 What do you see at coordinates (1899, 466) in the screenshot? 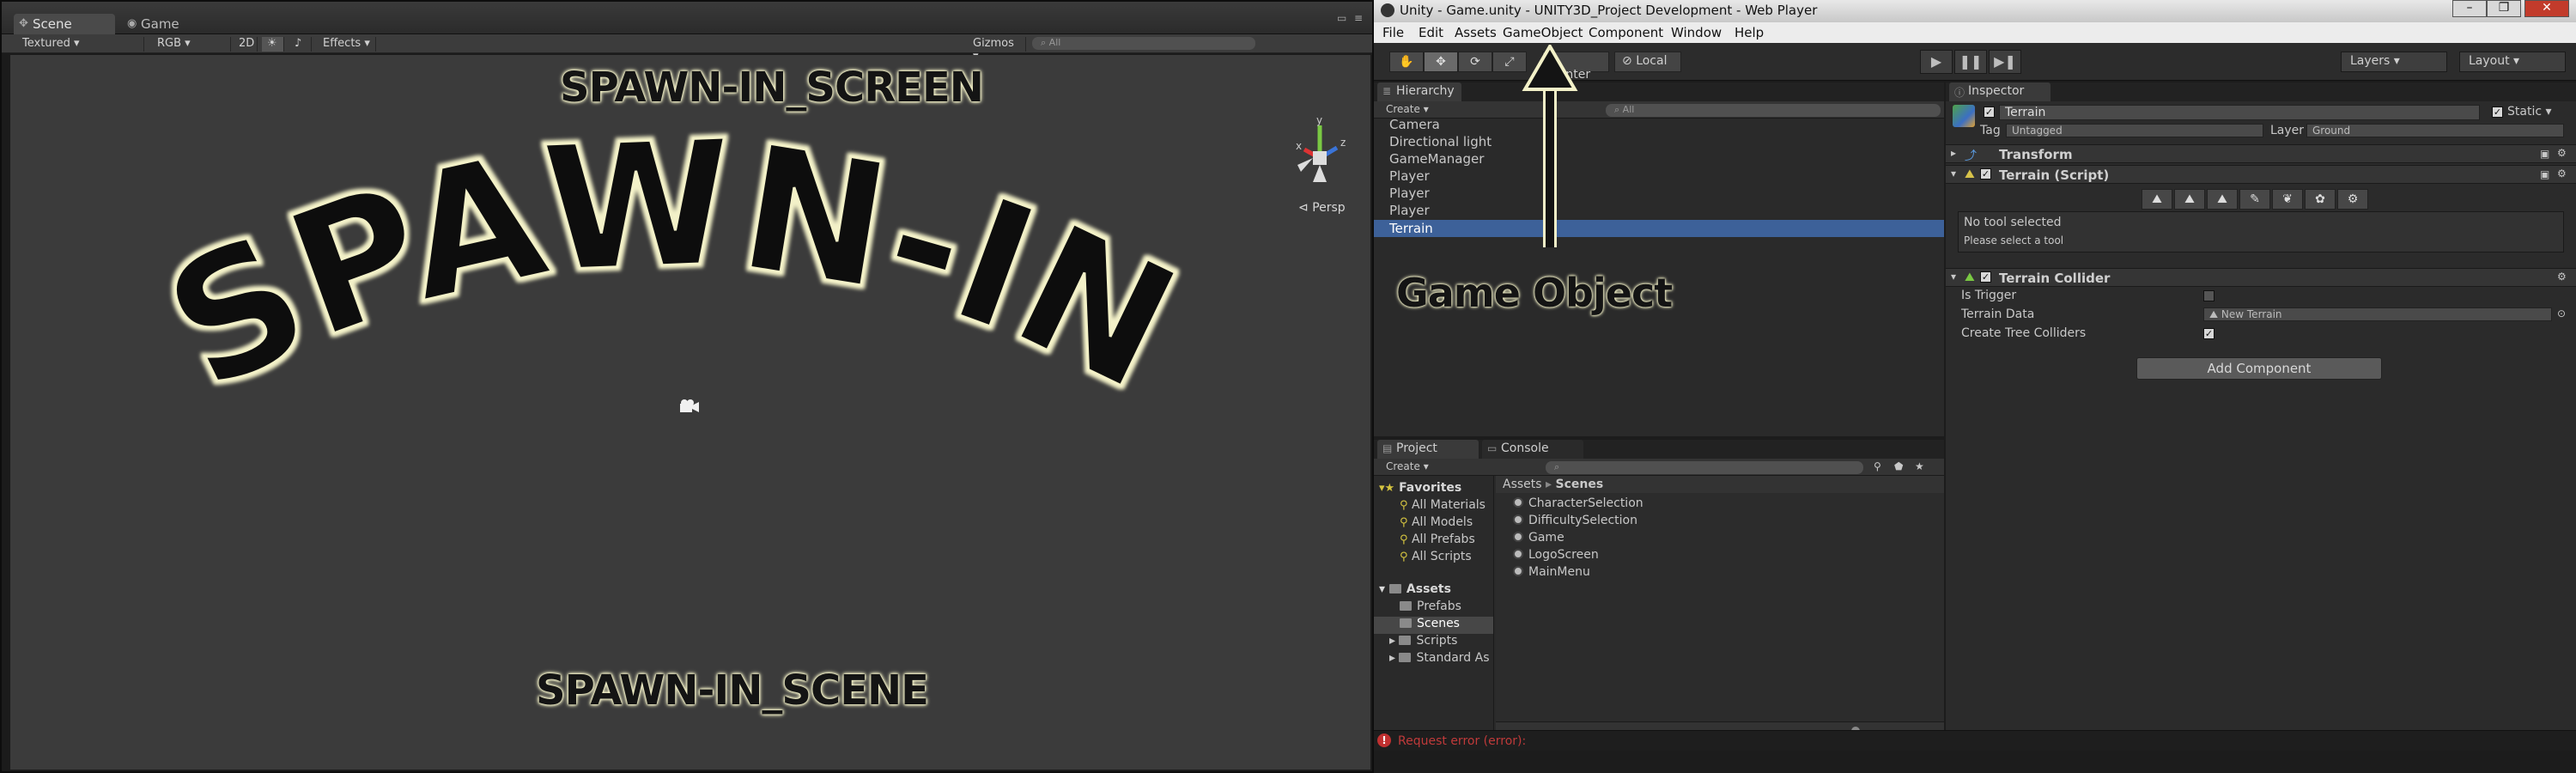
I see `filter-by-label-icon: ⬟` at bounding box center [1899, 466].